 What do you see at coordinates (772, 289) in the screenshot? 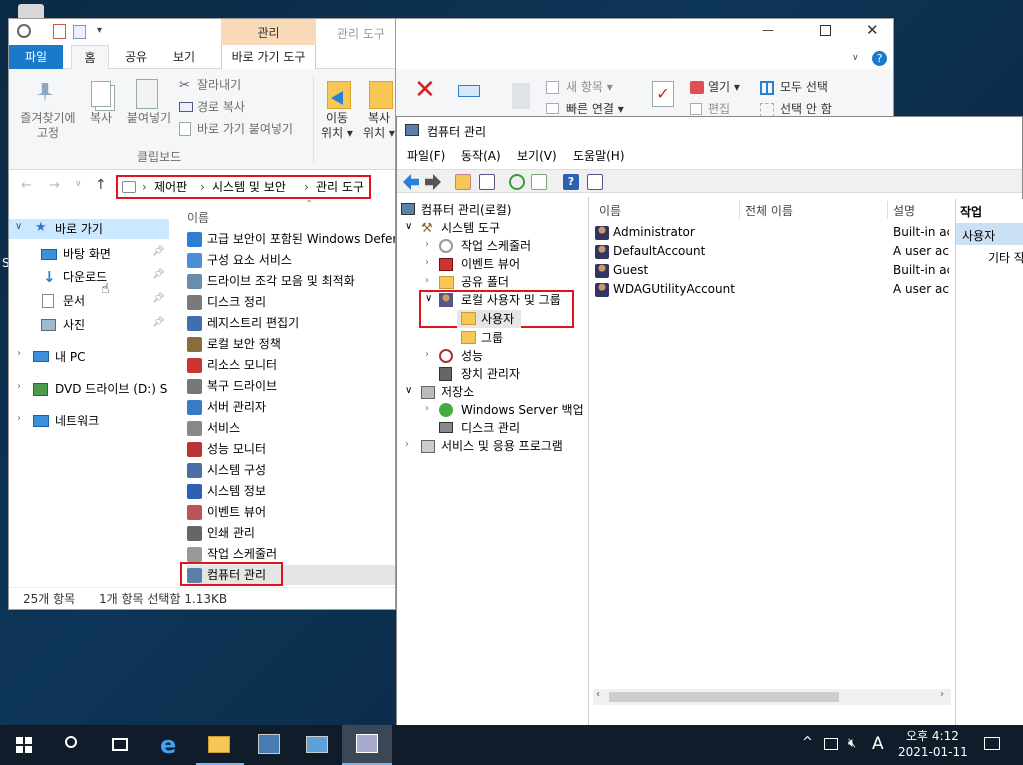
I see `user-row: WDAGUtilityAccount A user acc` at bounding box center [772, 289].